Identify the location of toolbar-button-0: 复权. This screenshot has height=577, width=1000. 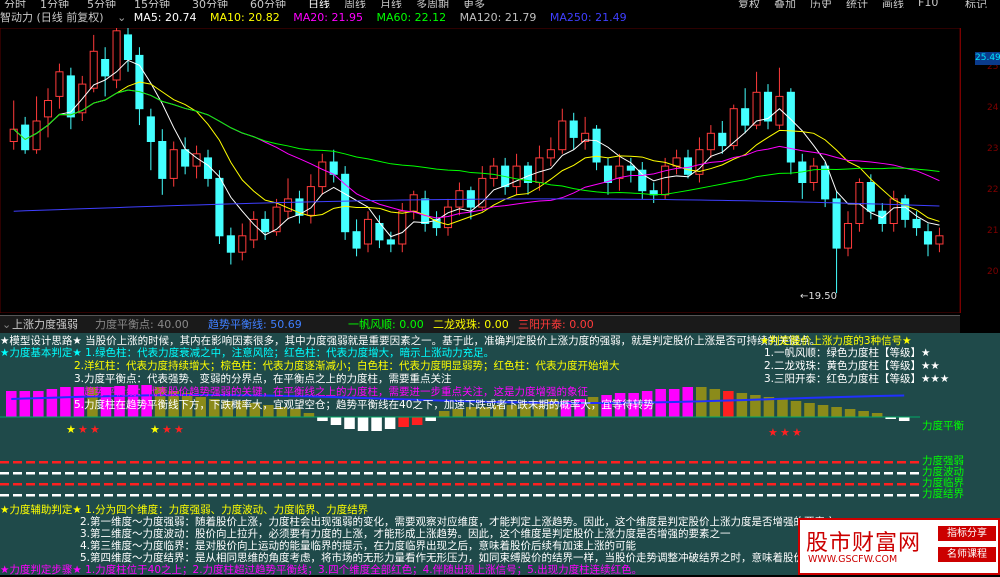
(749, 4).